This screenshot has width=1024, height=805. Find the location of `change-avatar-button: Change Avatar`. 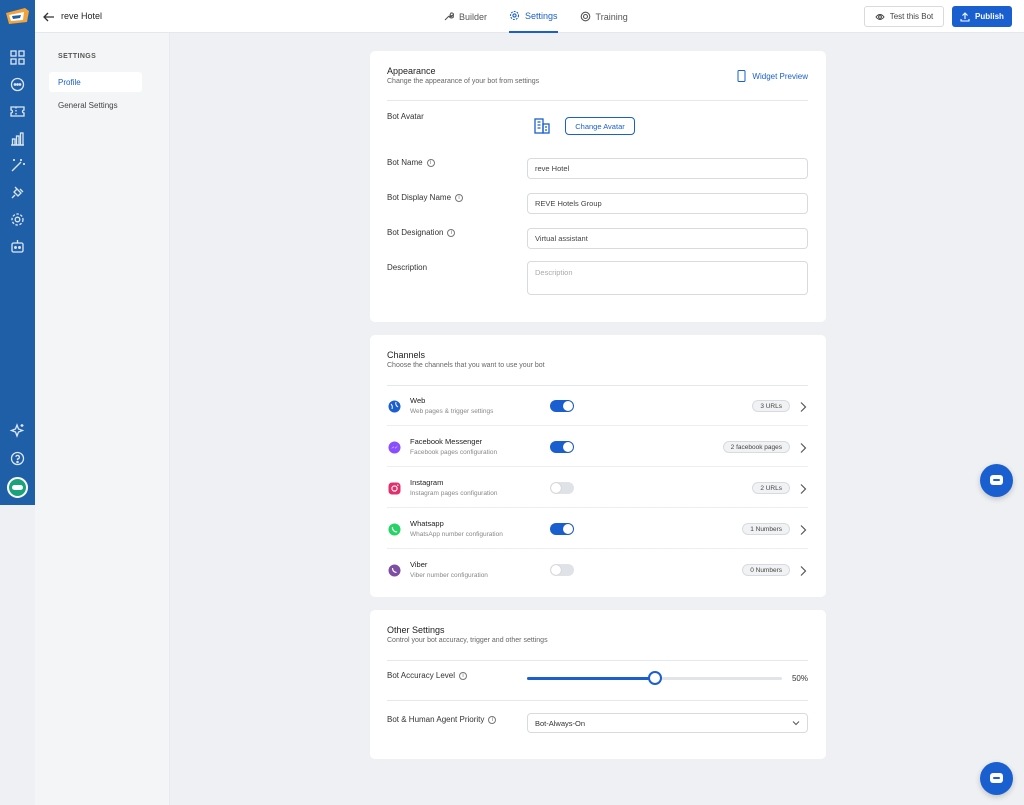

change-avatar-button: Change Avatar is located at coordinates (600, 126).